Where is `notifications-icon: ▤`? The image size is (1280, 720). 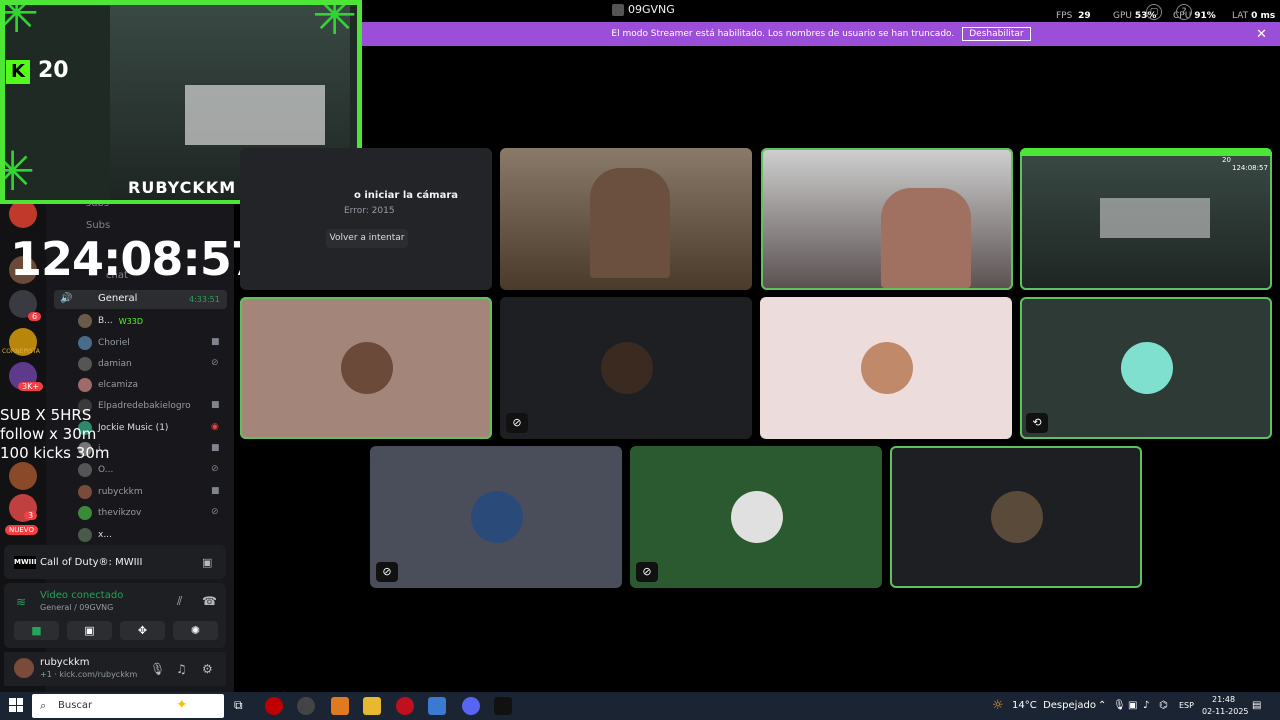 notifications-icon: ▤ is located at coordinates (1256, 705).